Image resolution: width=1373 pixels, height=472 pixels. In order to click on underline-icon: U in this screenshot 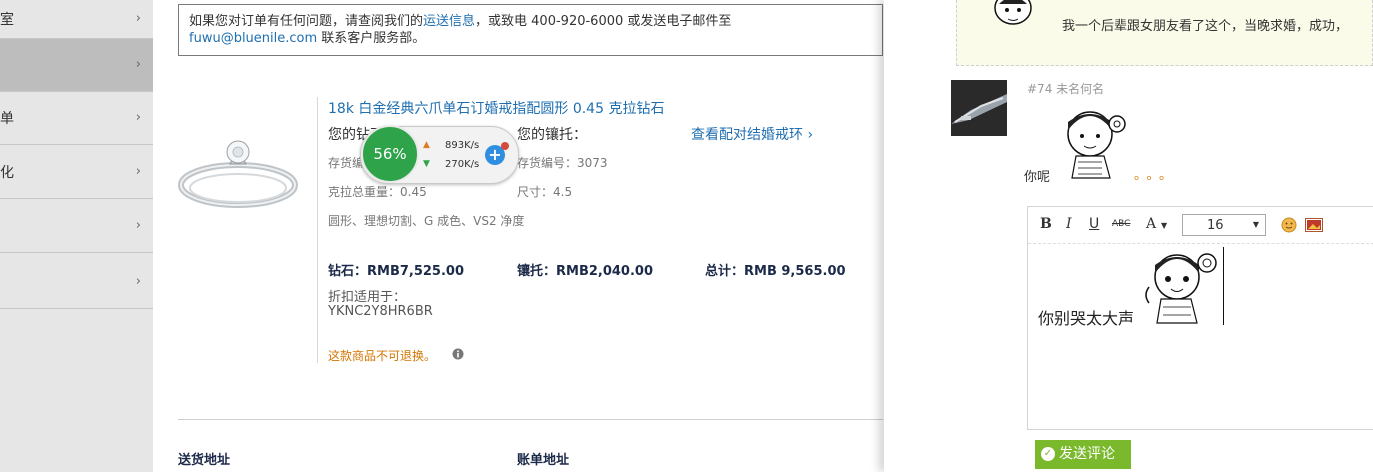, I will do `click(1094, 224)`.